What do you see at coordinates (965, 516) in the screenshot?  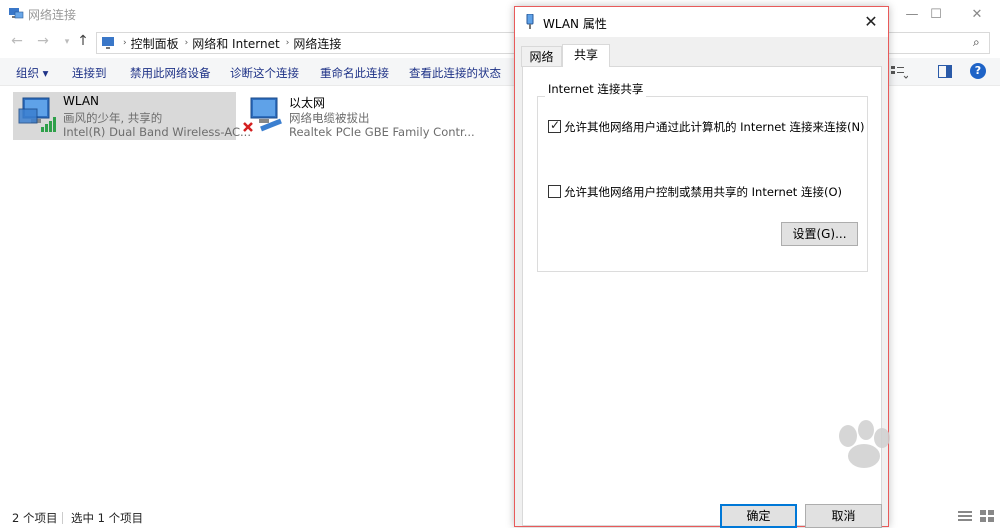 I see `details-view-icon` at bounding box center [965, 516].